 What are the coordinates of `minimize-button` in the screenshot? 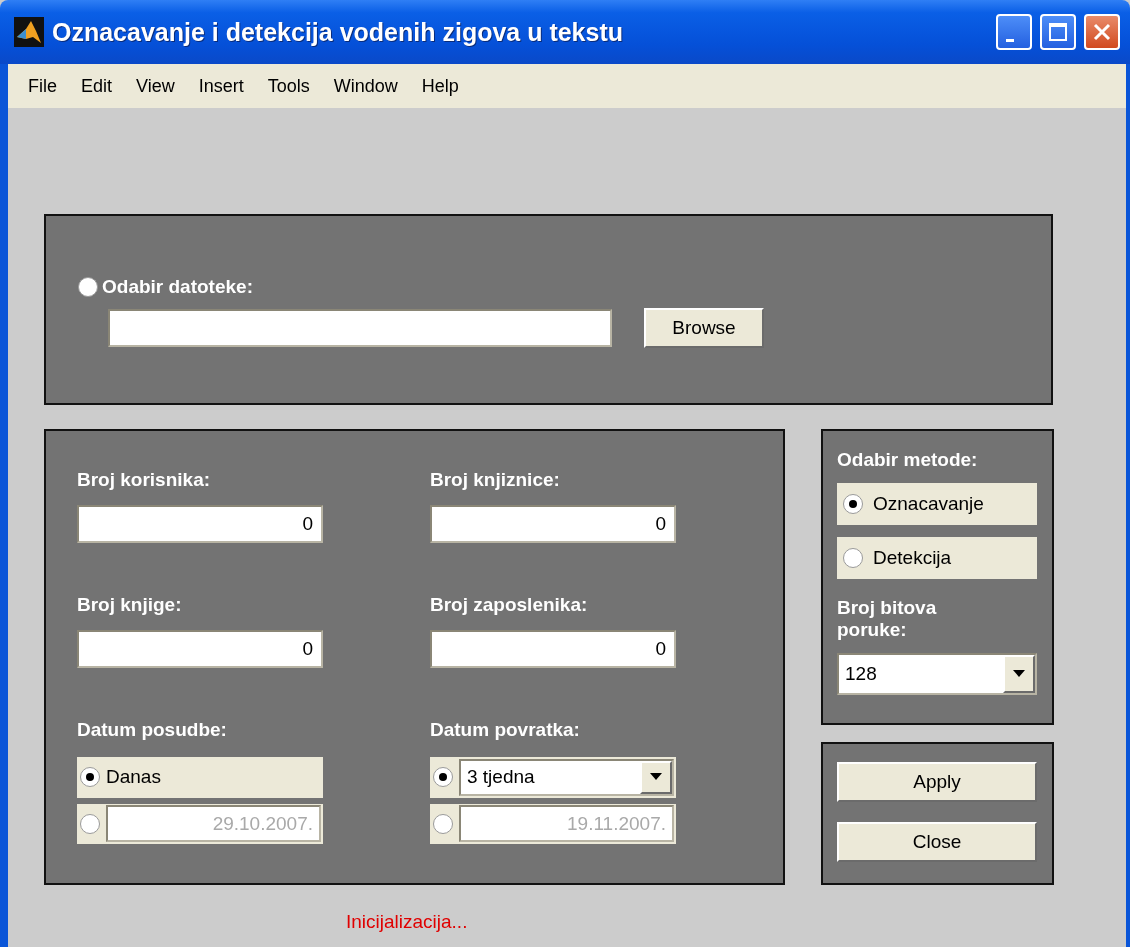 It's located at (1014, 32).